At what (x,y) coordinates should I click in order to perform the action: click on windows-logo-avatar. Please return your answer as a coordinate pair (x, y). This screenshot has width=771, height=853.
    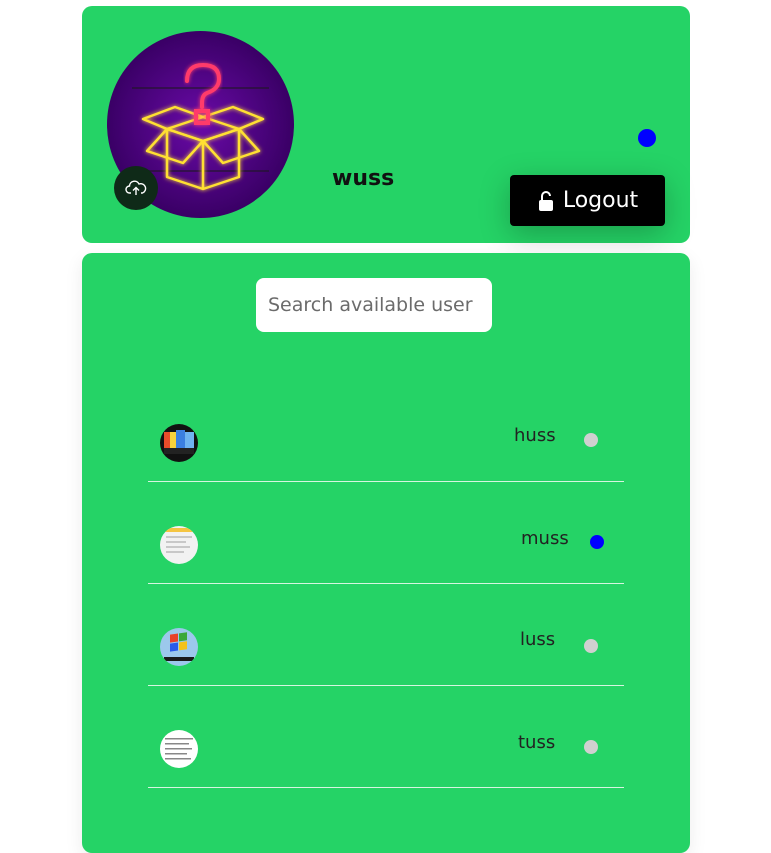
    Looking at the image, I should click on (179, 647).